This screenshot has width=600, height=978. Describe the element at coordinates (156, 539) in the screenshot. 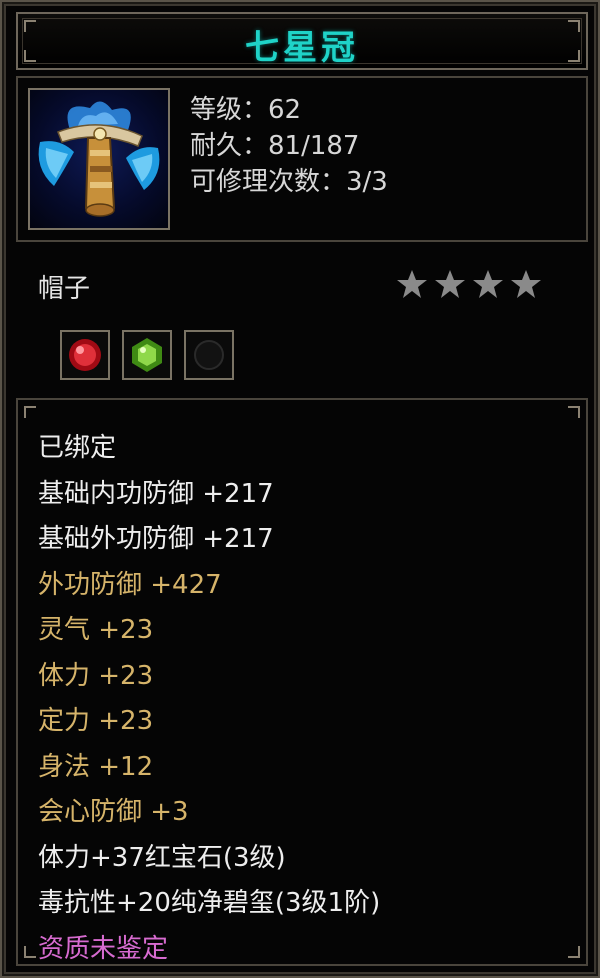

I see `attribute-line: 基础外功防御 +217` at that location.